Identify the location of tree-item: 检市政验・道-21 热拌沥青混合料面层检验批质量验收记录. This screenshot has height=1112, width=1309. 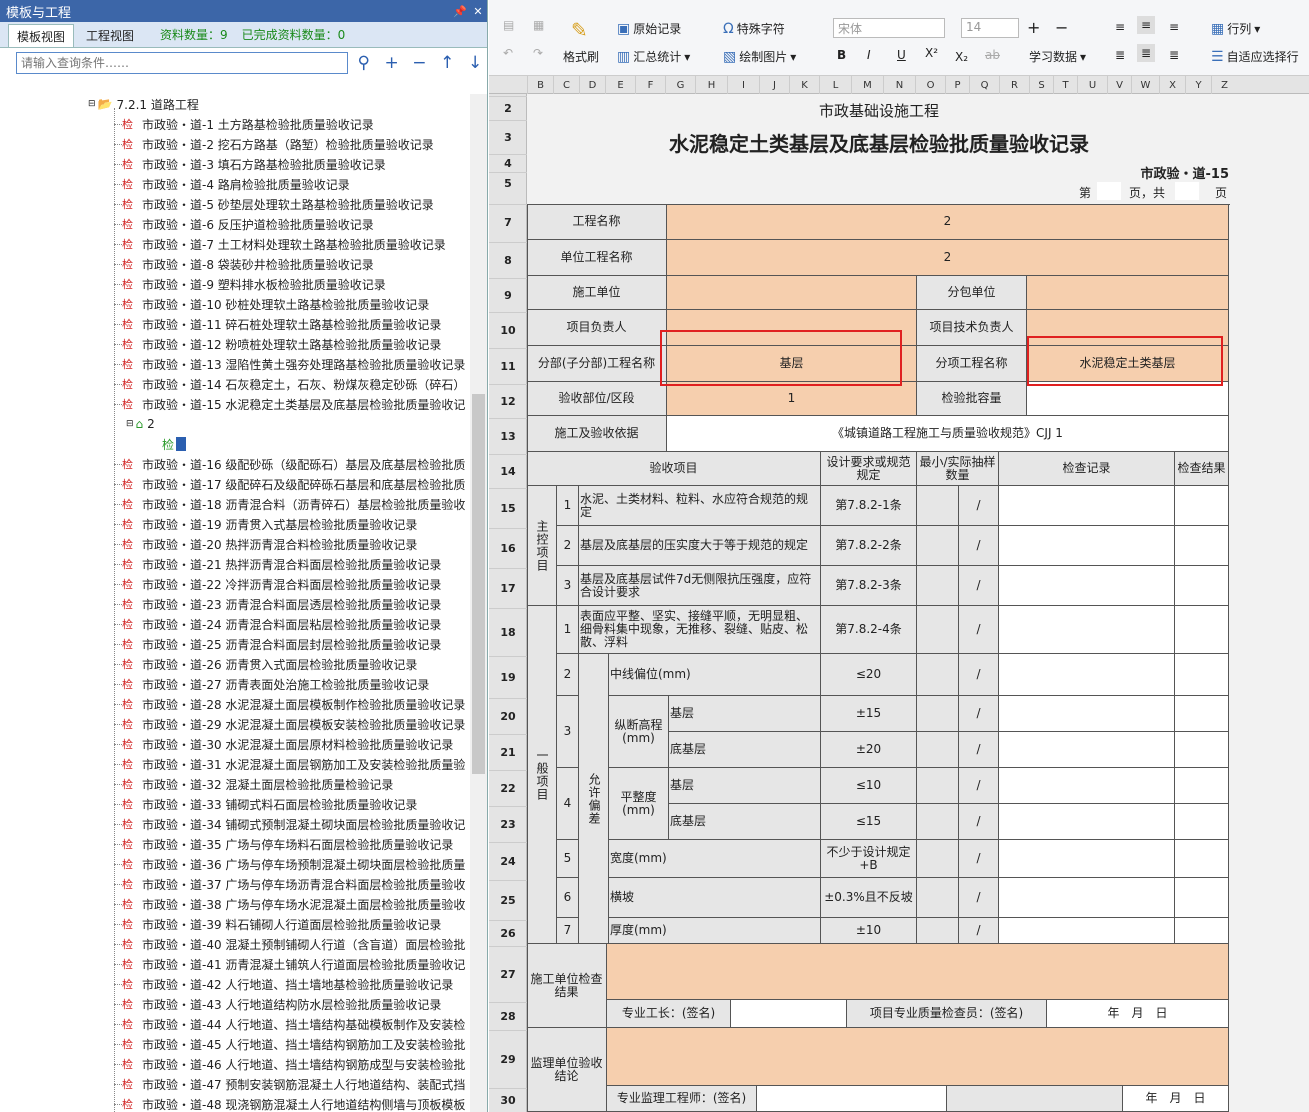
(235, 564).